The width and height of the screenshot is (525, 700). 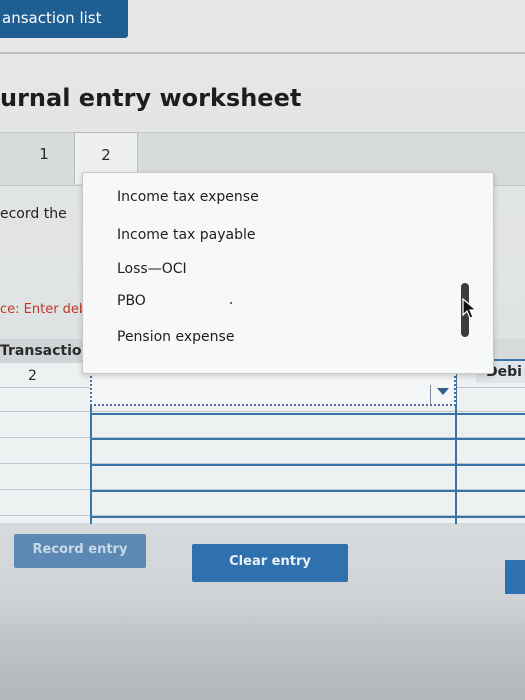 I want to click on note-text: ce: Enter debi, so click(x=45, y=309).